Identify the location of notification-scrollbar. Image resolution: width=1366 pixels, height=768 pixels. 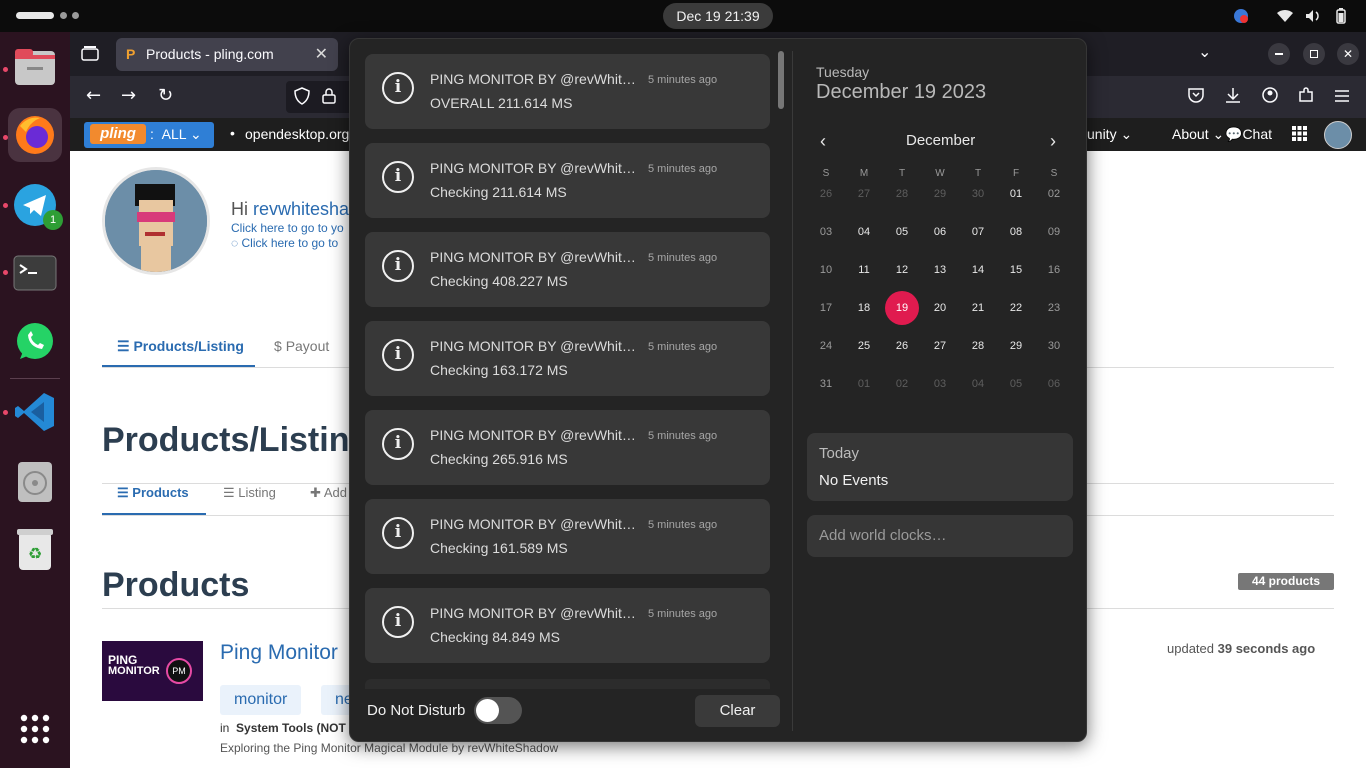
(781, 80).